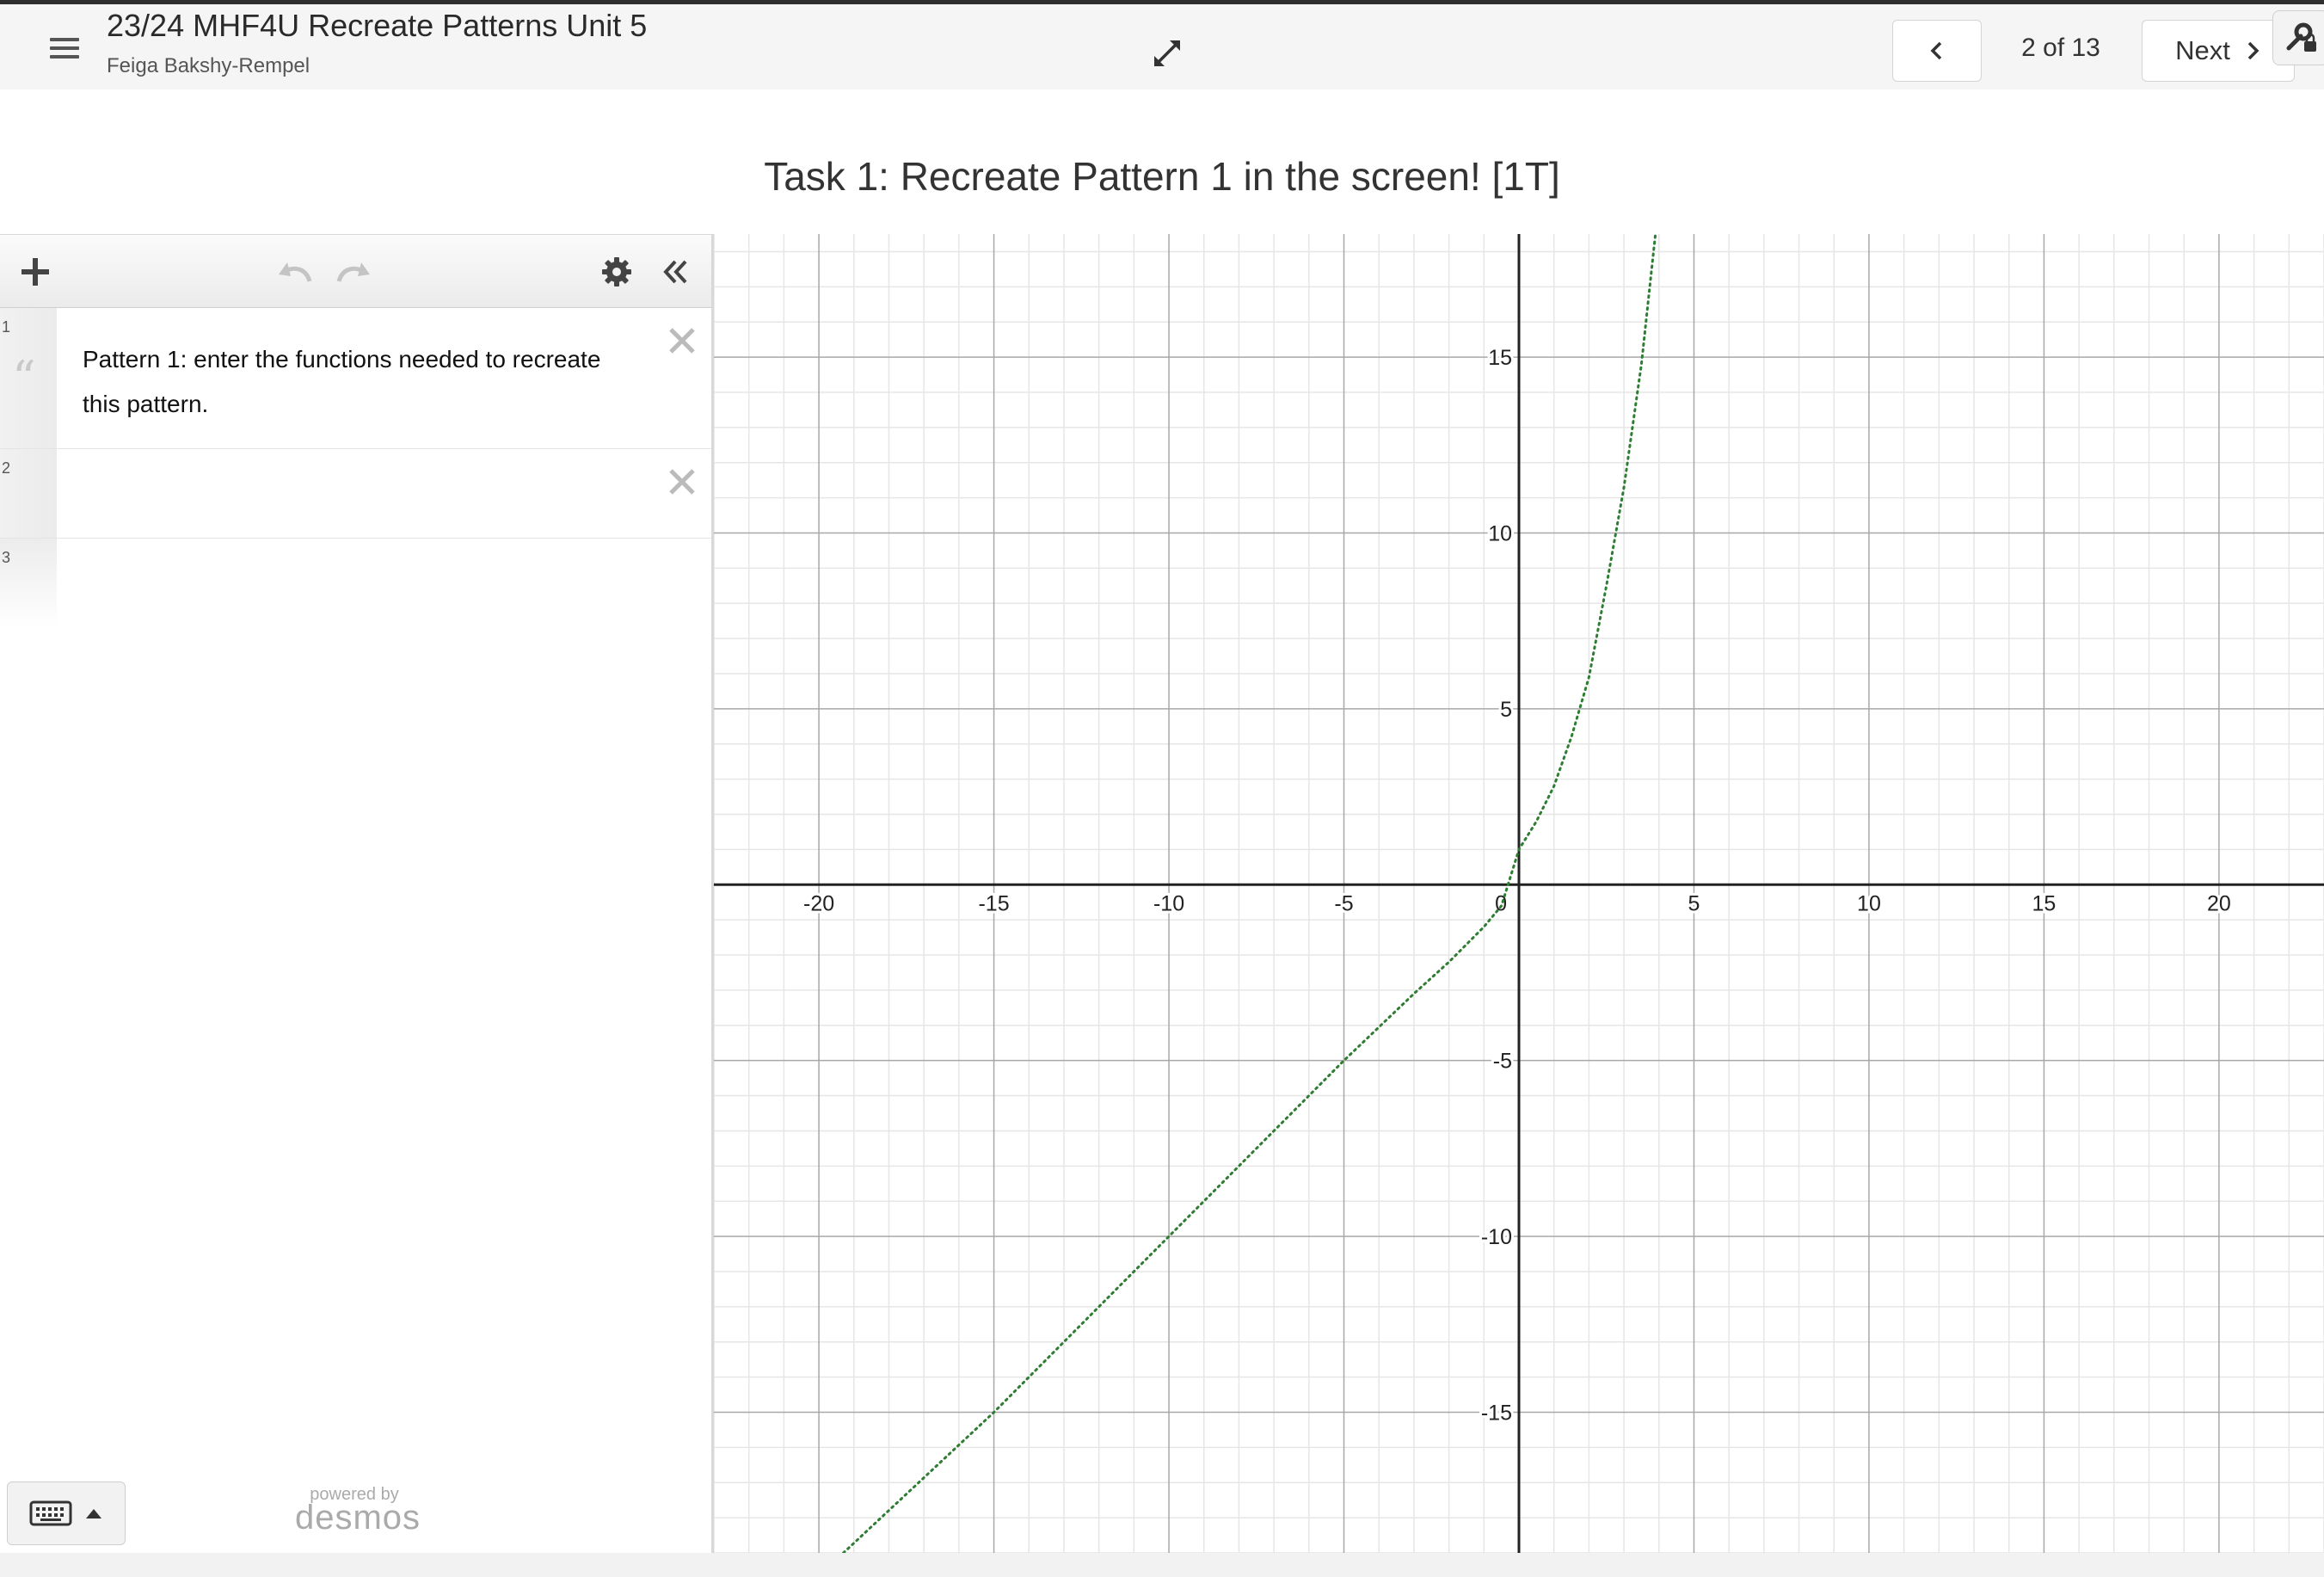  I want to click on y-tick-label: -15, so click(1496, 1413).